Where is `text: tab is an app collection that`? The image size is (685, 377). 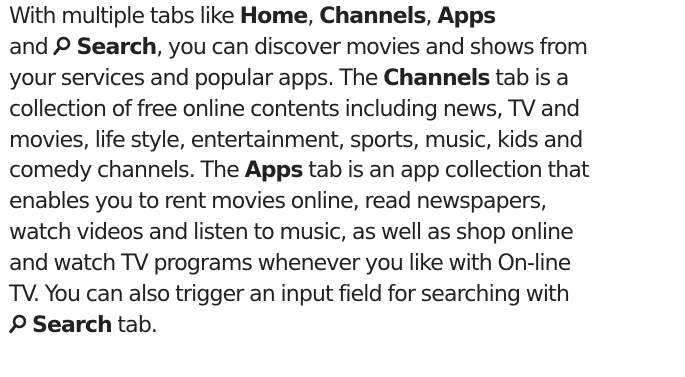
text: tab is an app collection that is located at coordinates (445, 171).